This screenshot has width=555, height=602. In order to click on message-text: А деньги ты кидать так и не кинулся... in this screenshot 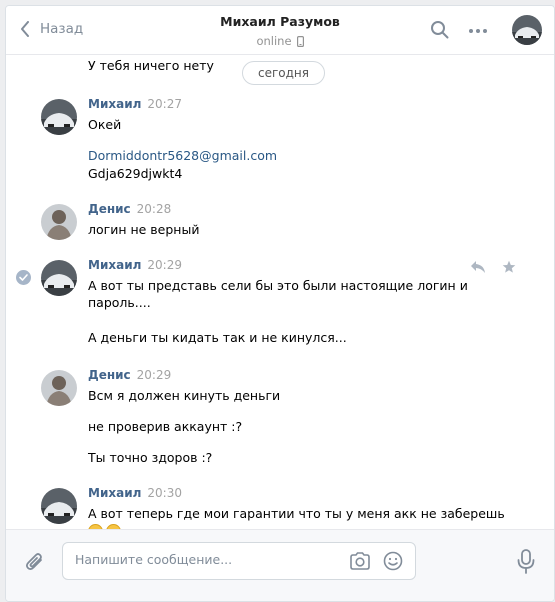, I will do `click(217, 337)`.